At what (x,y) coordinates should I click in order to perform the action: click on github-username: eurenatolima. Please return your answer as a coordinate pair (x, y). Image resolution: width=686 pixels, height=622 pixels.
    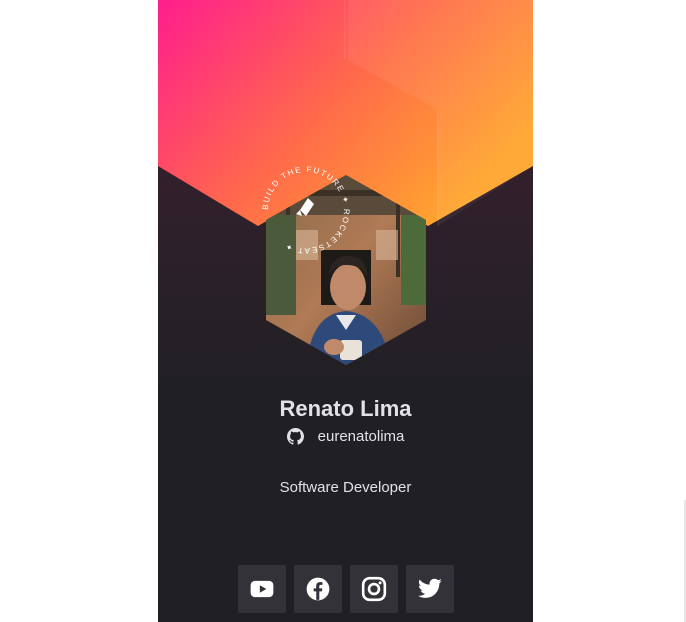
    Looking at the image, I should click on (361, 436).